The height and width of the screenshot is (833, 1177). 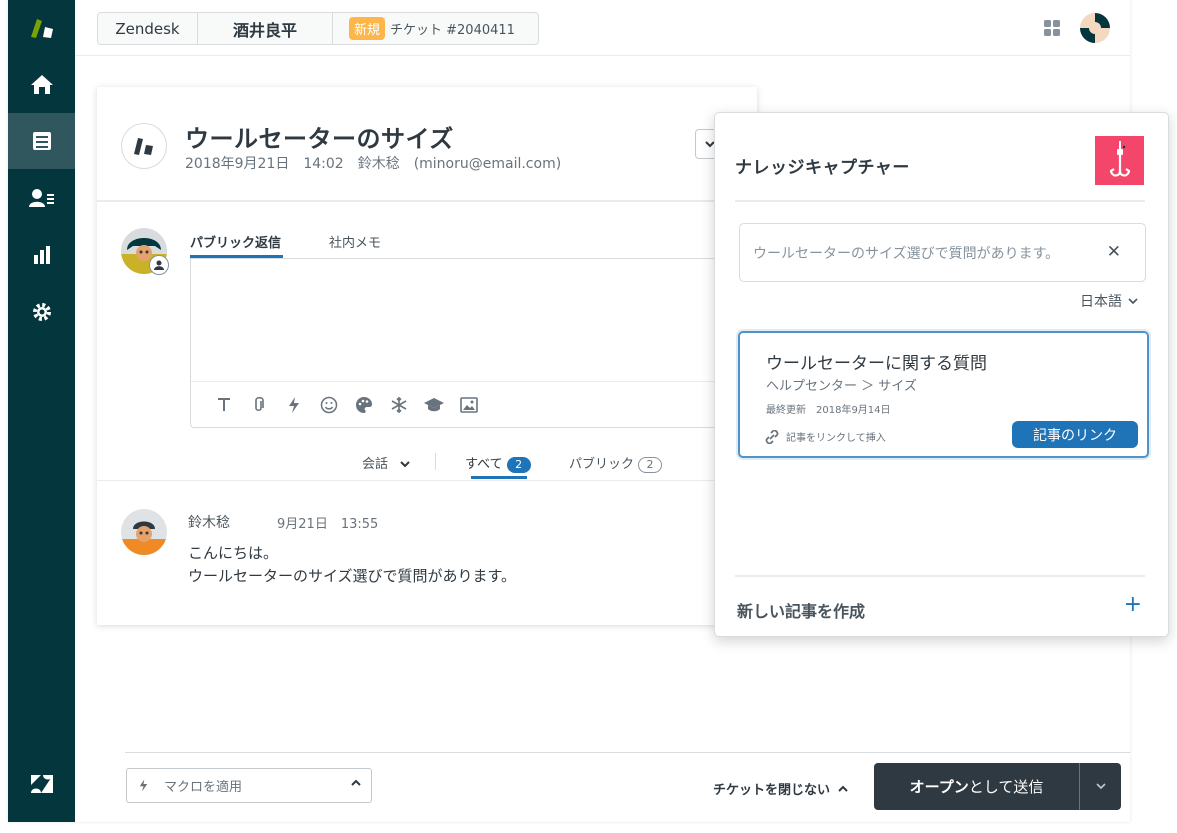 I want to click on ticket-number: チケット #2040411, so click(x=452, y=30).